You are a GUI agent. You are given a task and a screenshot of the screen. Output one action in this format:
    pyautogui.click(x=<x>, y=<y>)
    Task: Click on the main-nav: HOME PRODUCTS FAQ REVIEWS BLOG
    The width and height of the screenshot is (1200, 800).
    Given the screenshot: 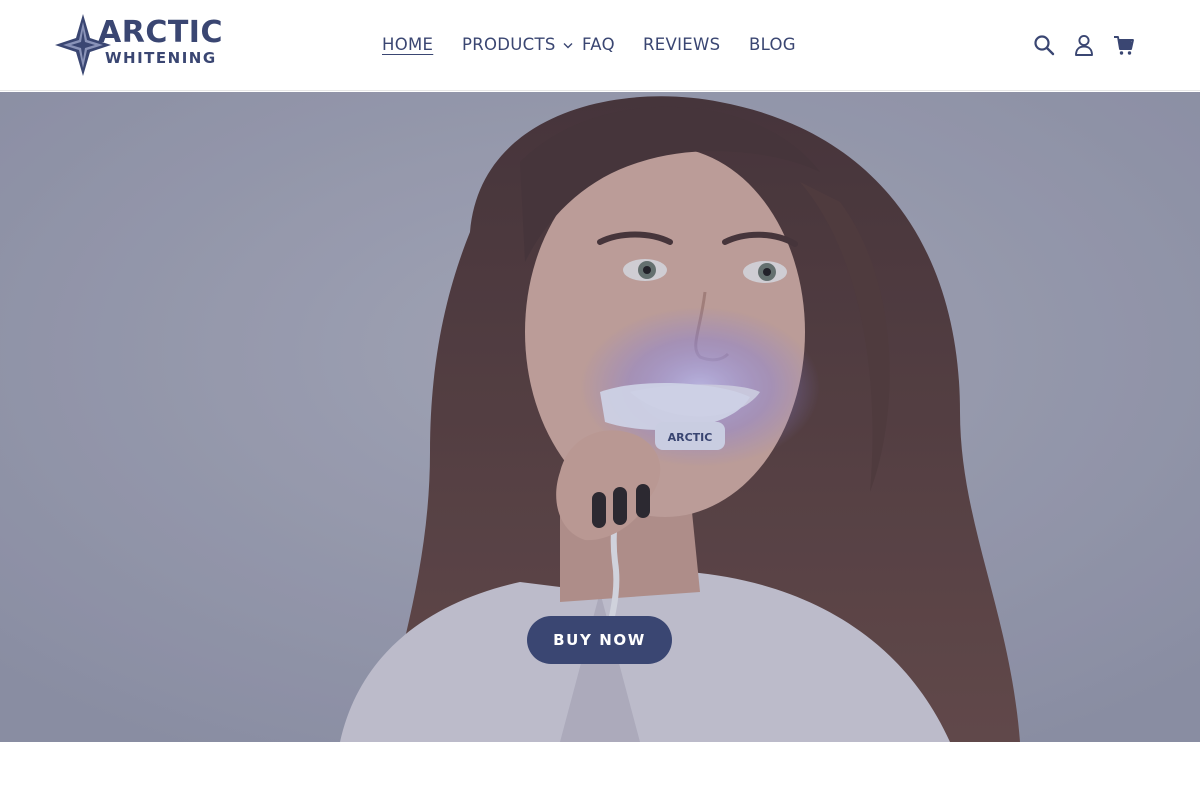 What is the action you would take?
    pyautogui.click(x=591, y=45)
    